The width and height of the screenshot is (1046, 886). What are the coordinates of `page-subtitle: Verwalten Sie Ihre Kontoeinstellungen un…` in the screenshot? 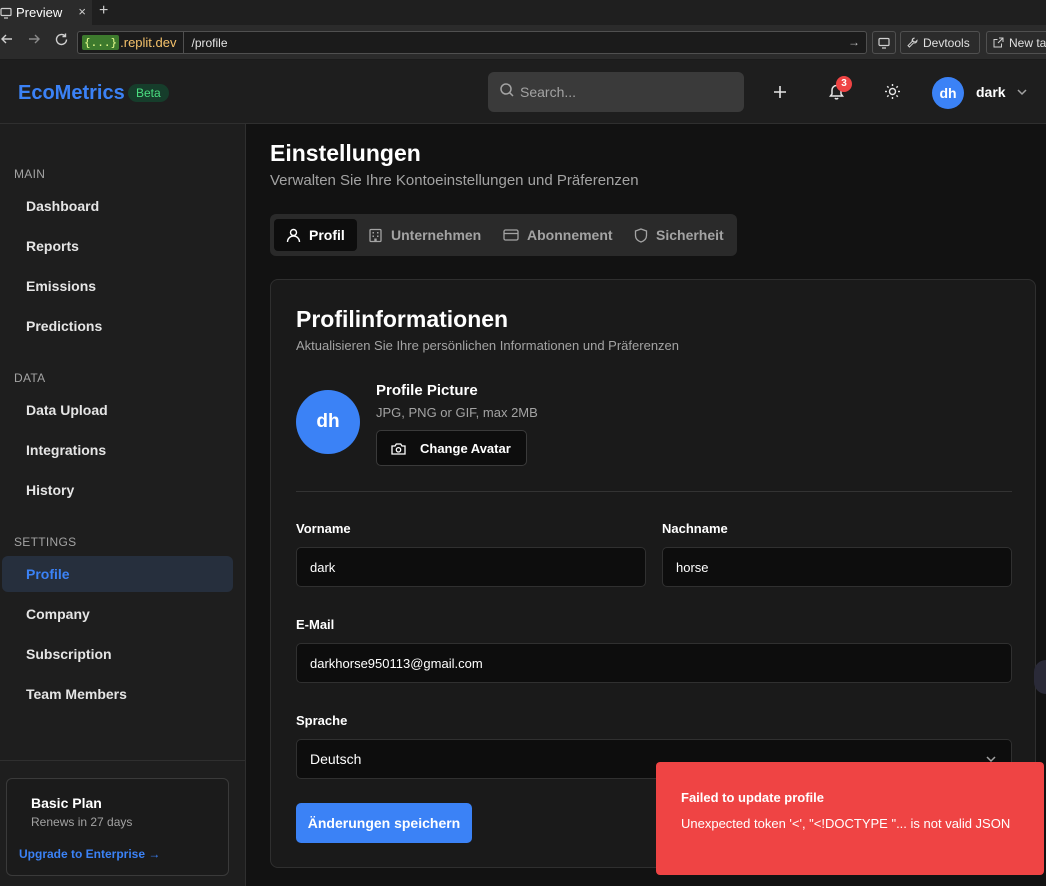 It's located at (454, 180).